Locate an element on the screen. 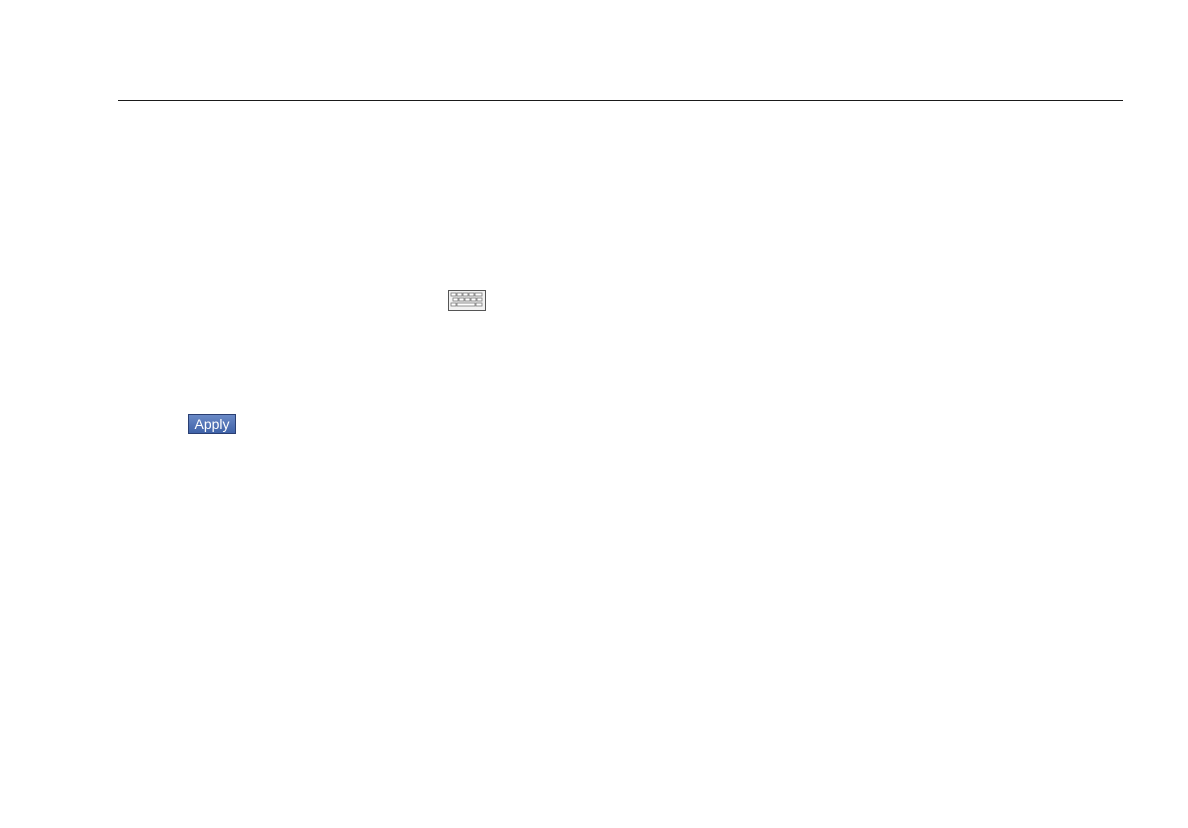  header-divider is located at coordinates (620, 100).